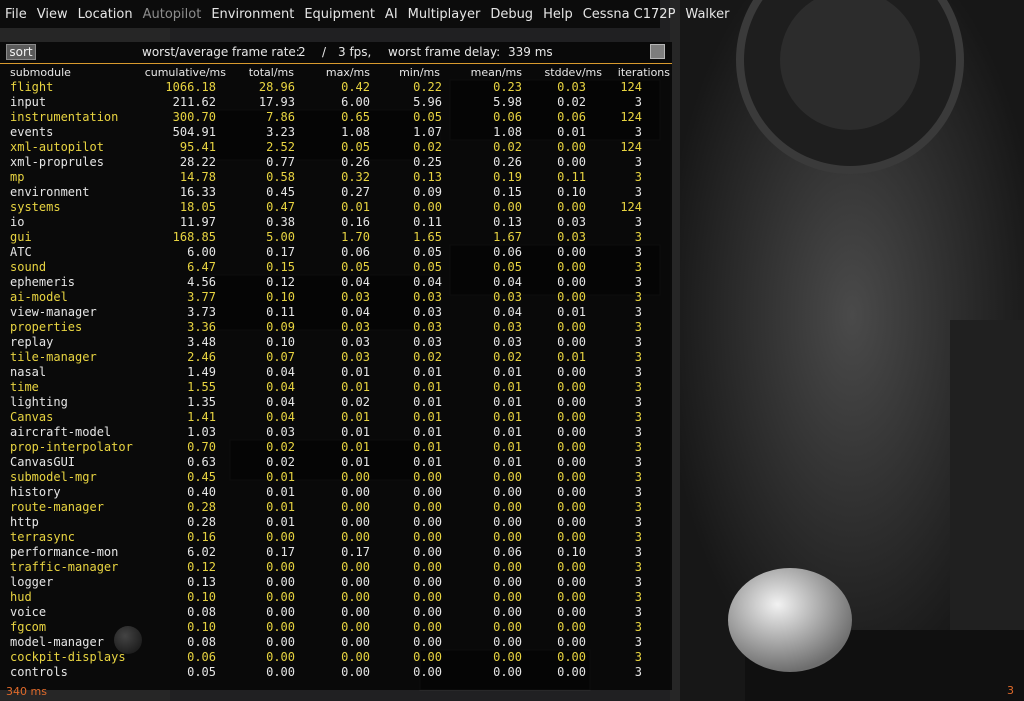 The image size is (1024, 701). Describe the element at coordinates (21, 52) in the screenshot. I see `sort-button: sort` at that location.